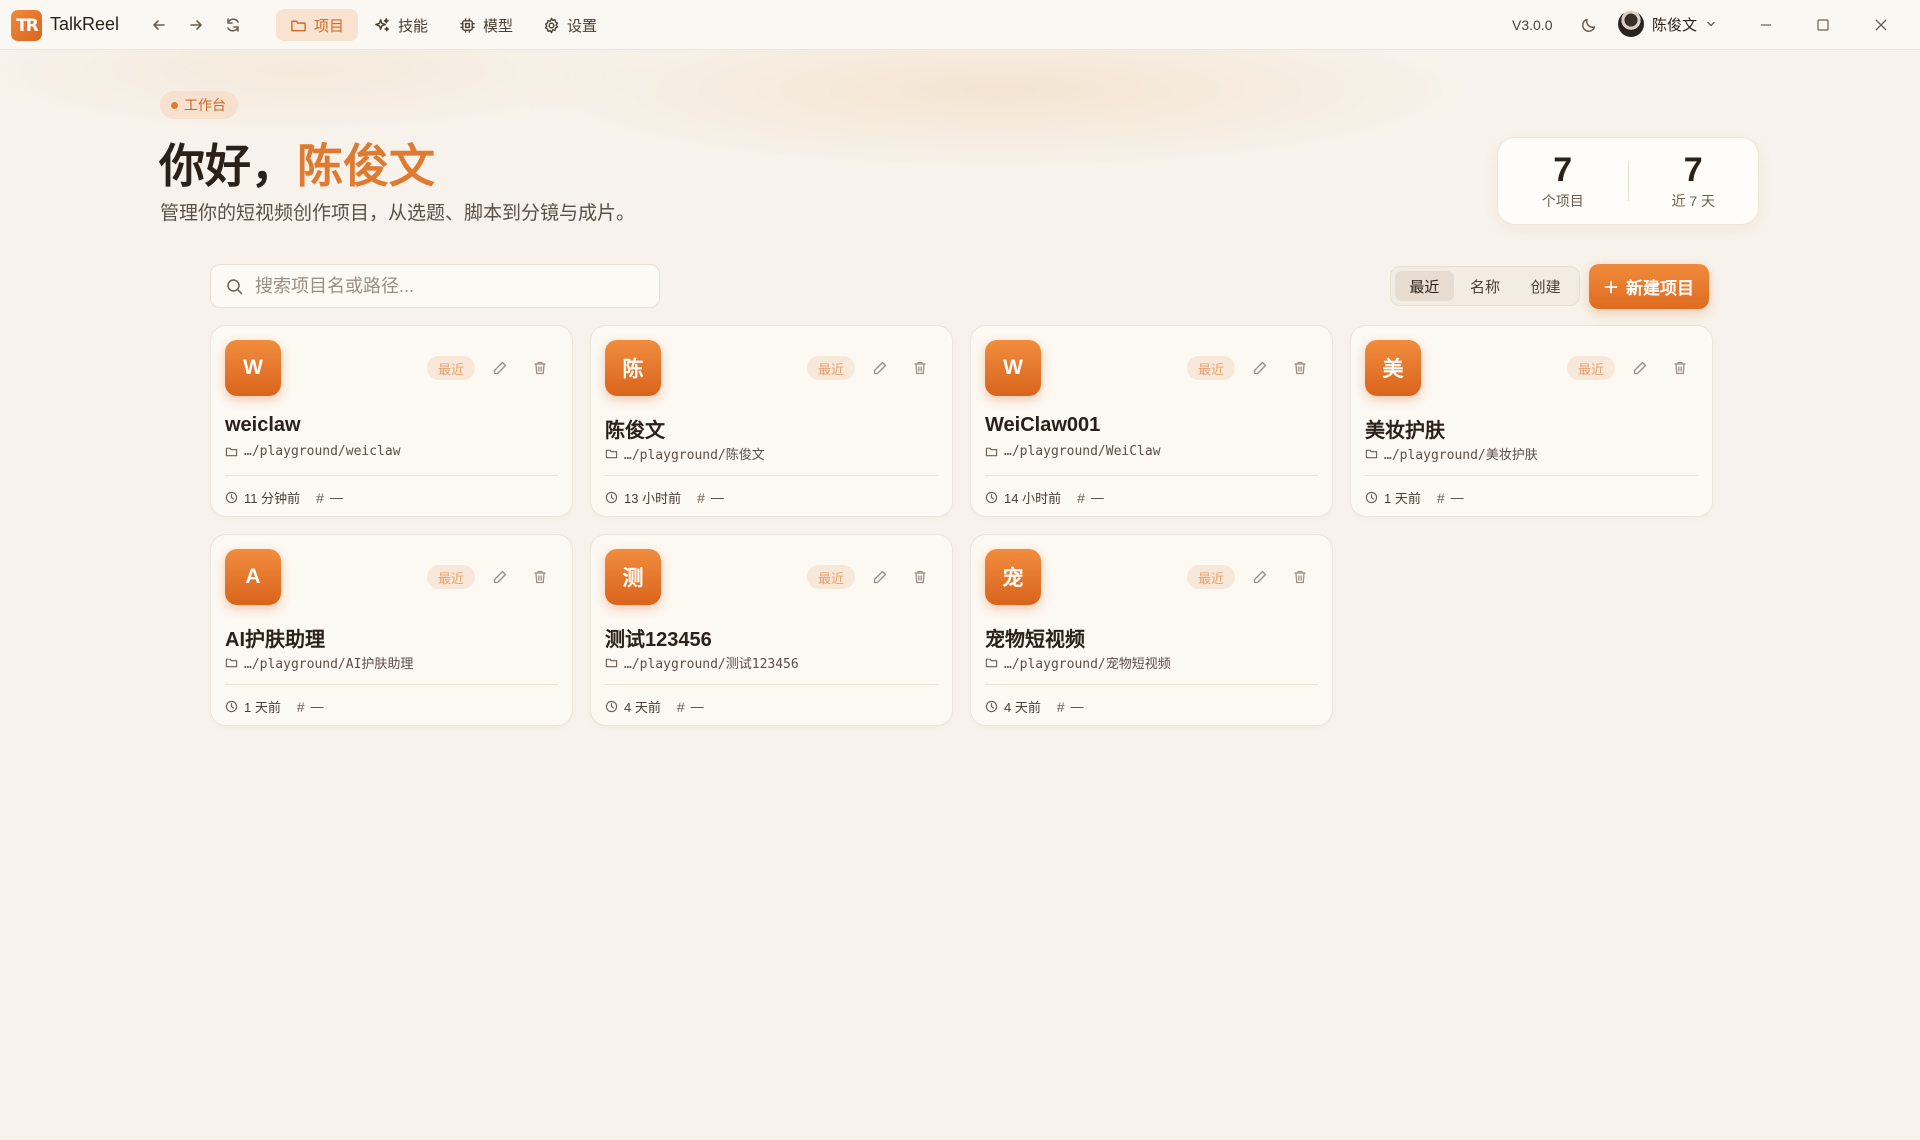 This screenshot has height=1140, width=1920. I want to click on close-icon, so click(1881, 25).